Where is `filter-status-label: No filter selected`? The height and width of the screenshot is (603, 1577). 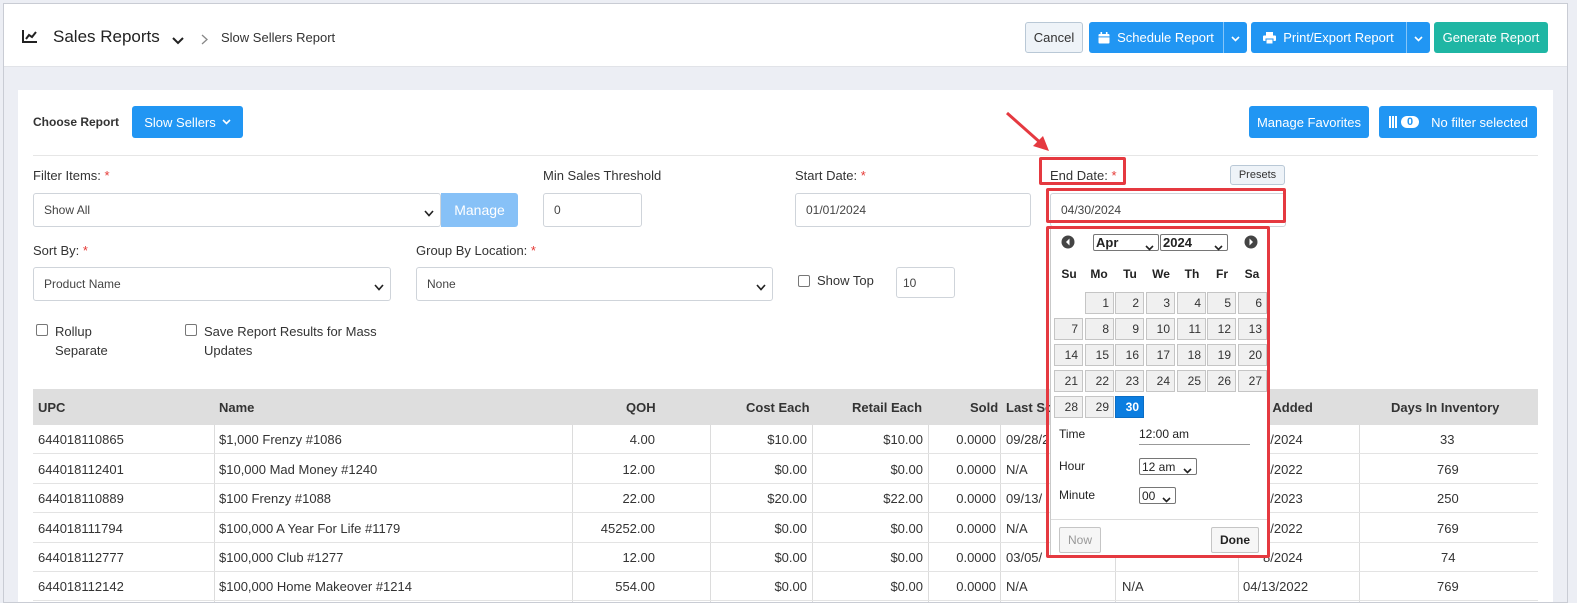
filter-status-label: No filter selected is located at coordinates (1479, 122).